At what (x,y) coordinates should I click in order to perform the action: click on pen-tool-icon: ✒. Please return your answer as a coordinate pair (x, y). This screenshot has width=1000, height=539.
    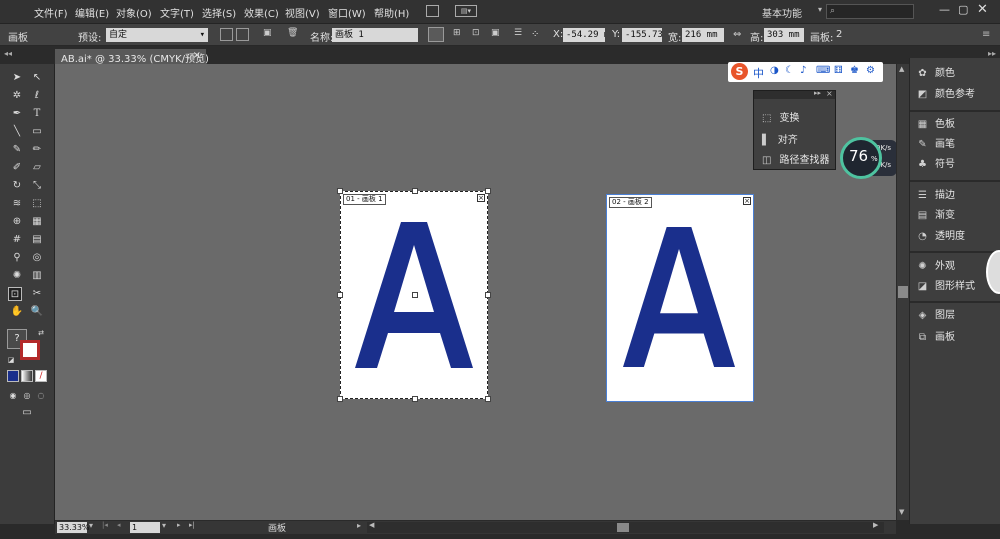
    Looking at the image, I should click on (17, 114).